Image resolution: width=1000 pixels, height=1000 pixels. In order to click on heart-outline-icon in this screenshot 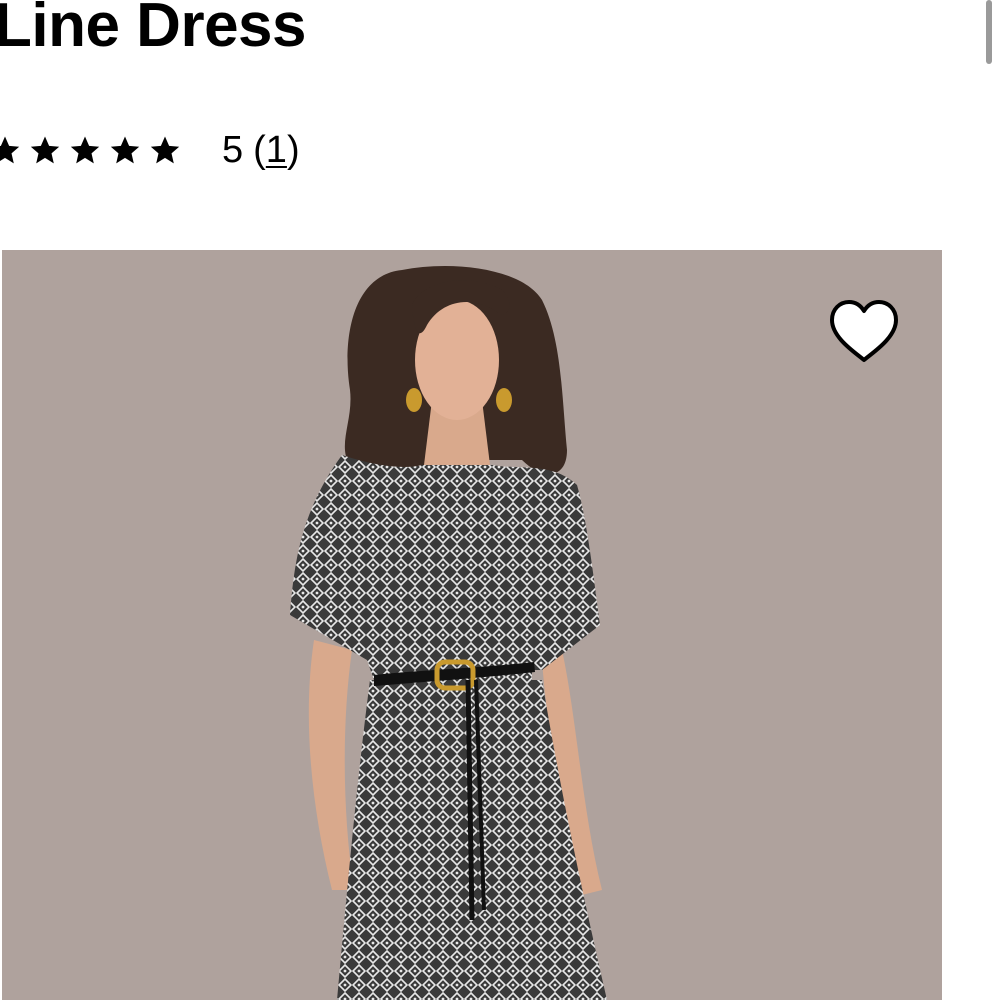, I will do `click(864, 331)`.